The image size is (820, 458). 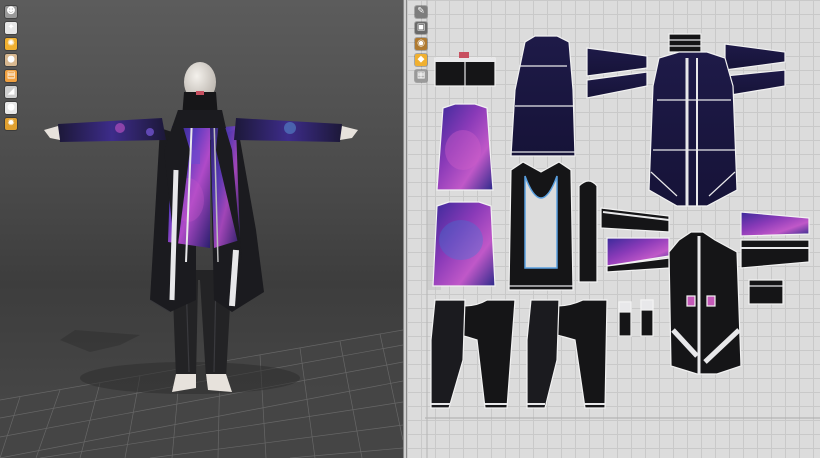 I want to click on texture-display-icon: ▤, so click(x=11, y=76).